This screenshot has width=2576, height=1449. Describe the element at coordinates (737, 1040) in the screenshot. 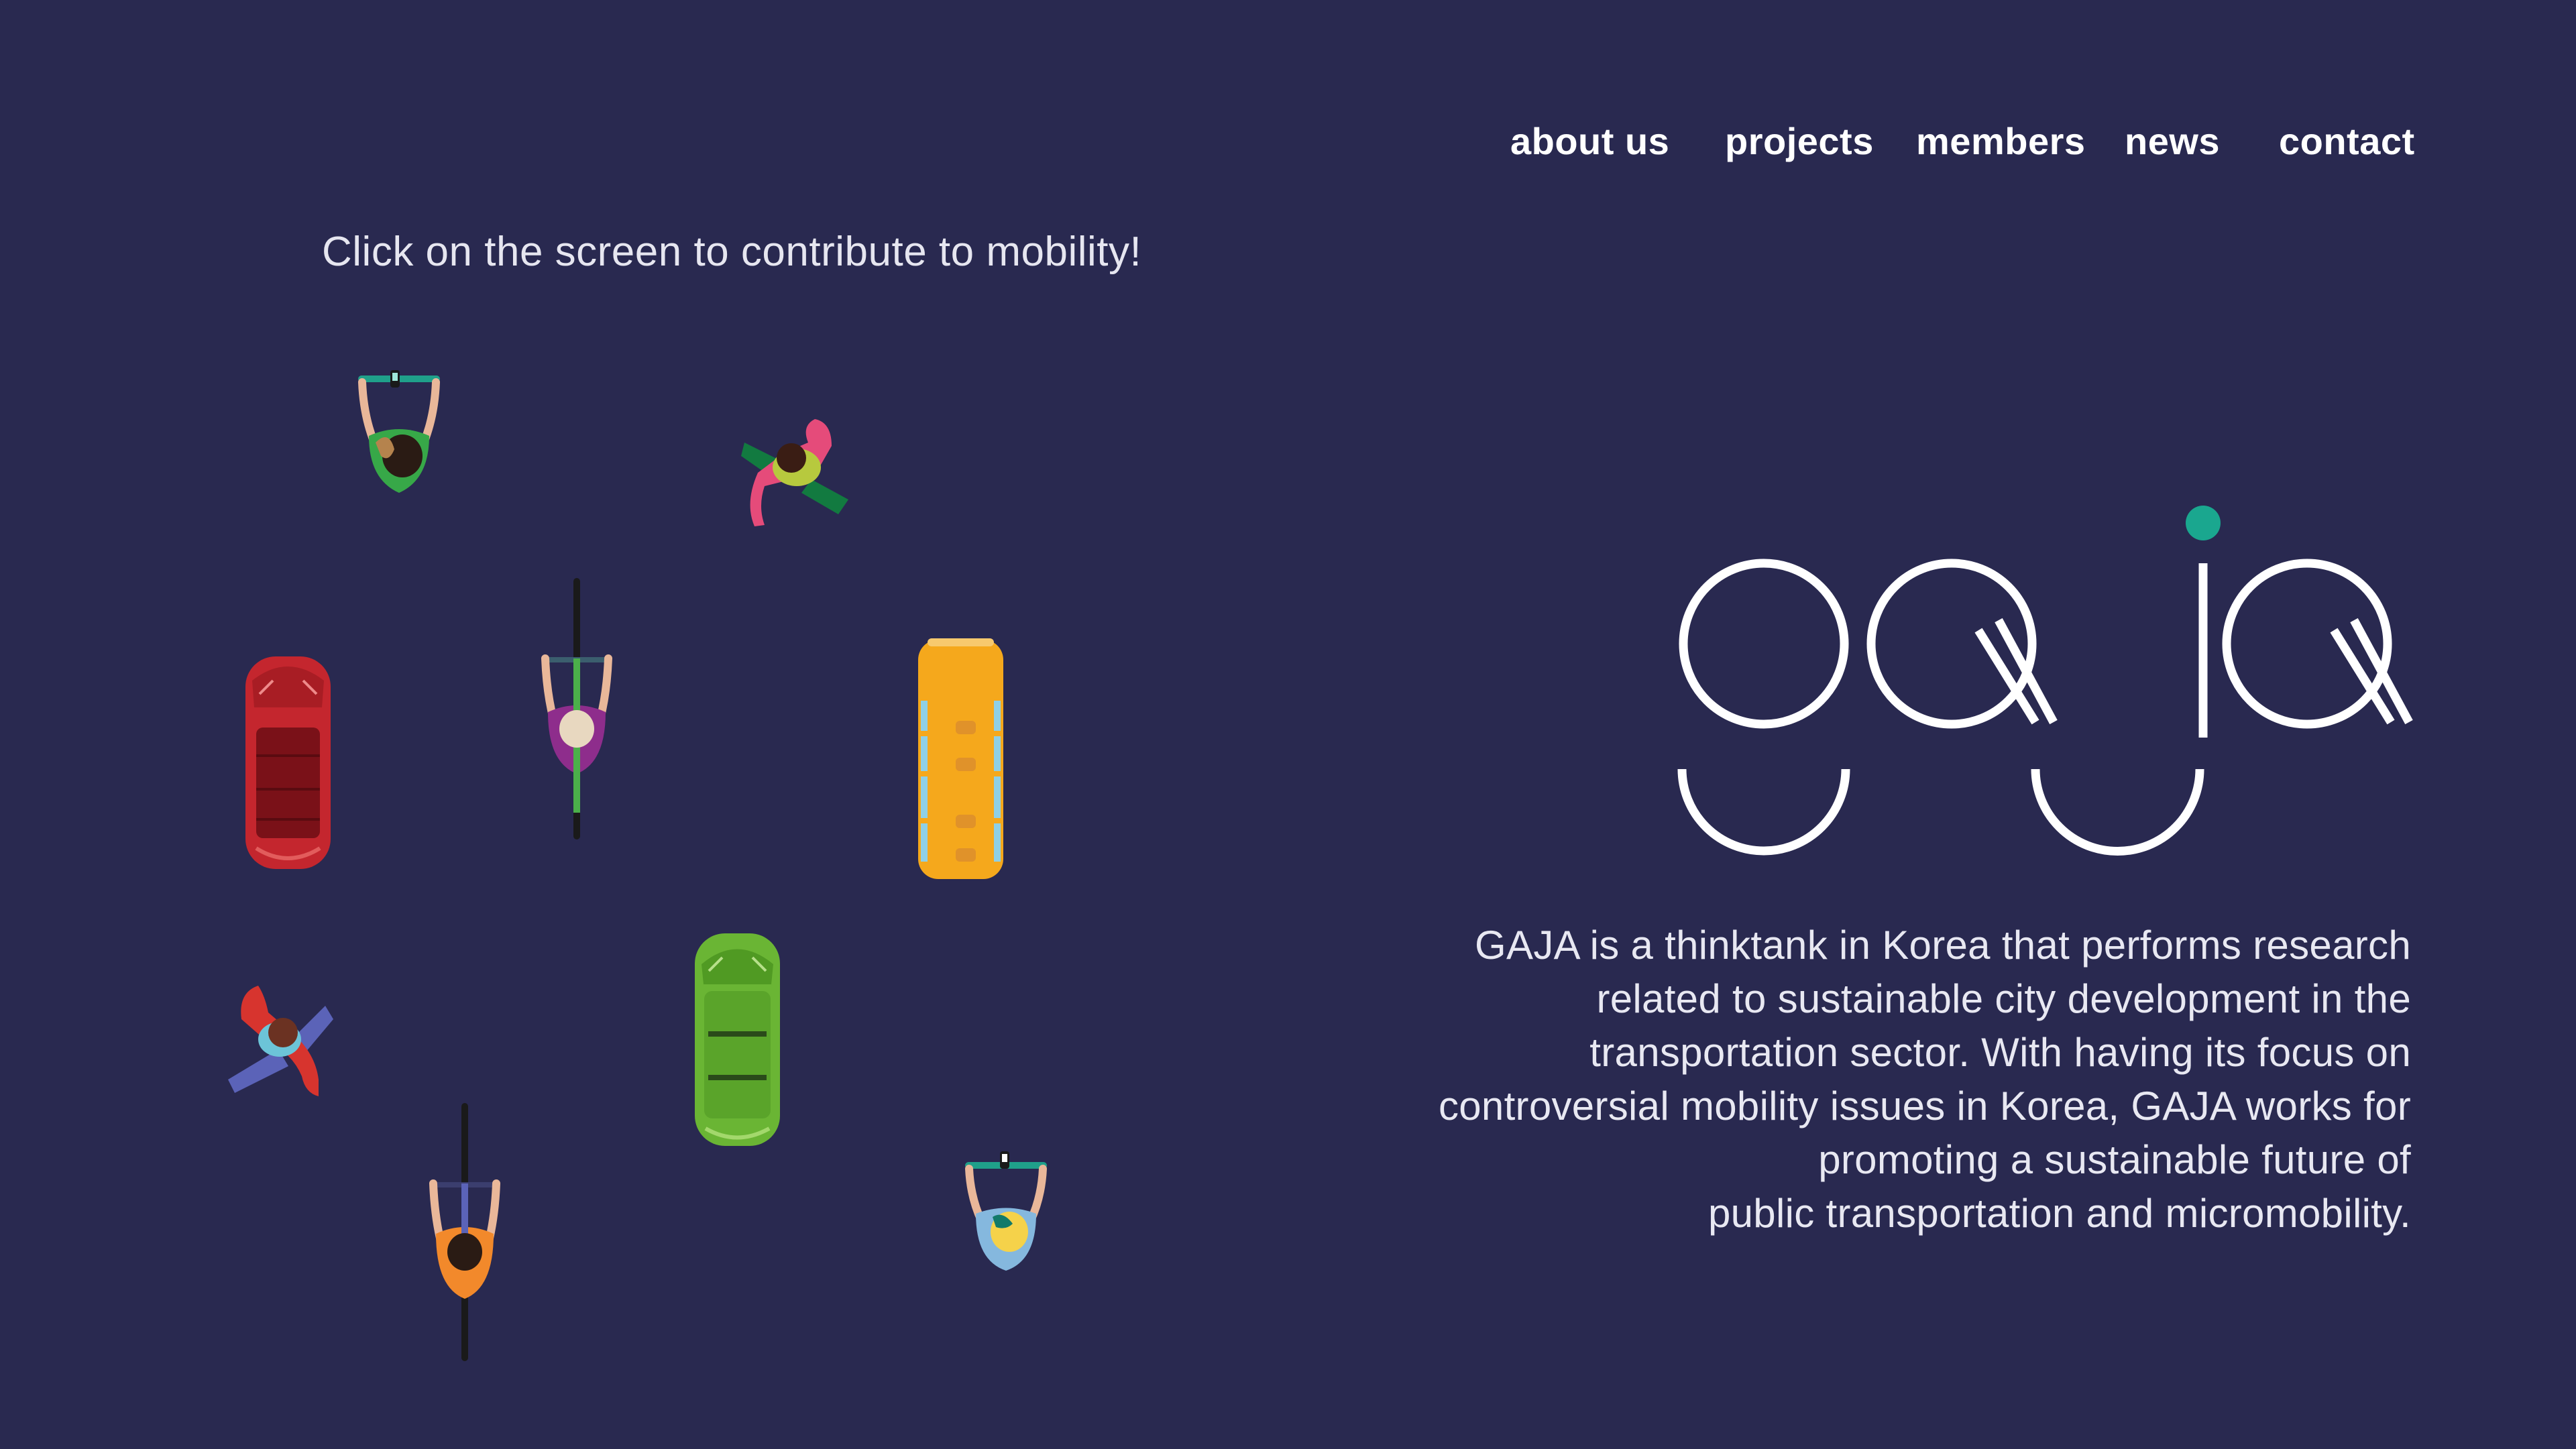

I see `car-green` at that location.